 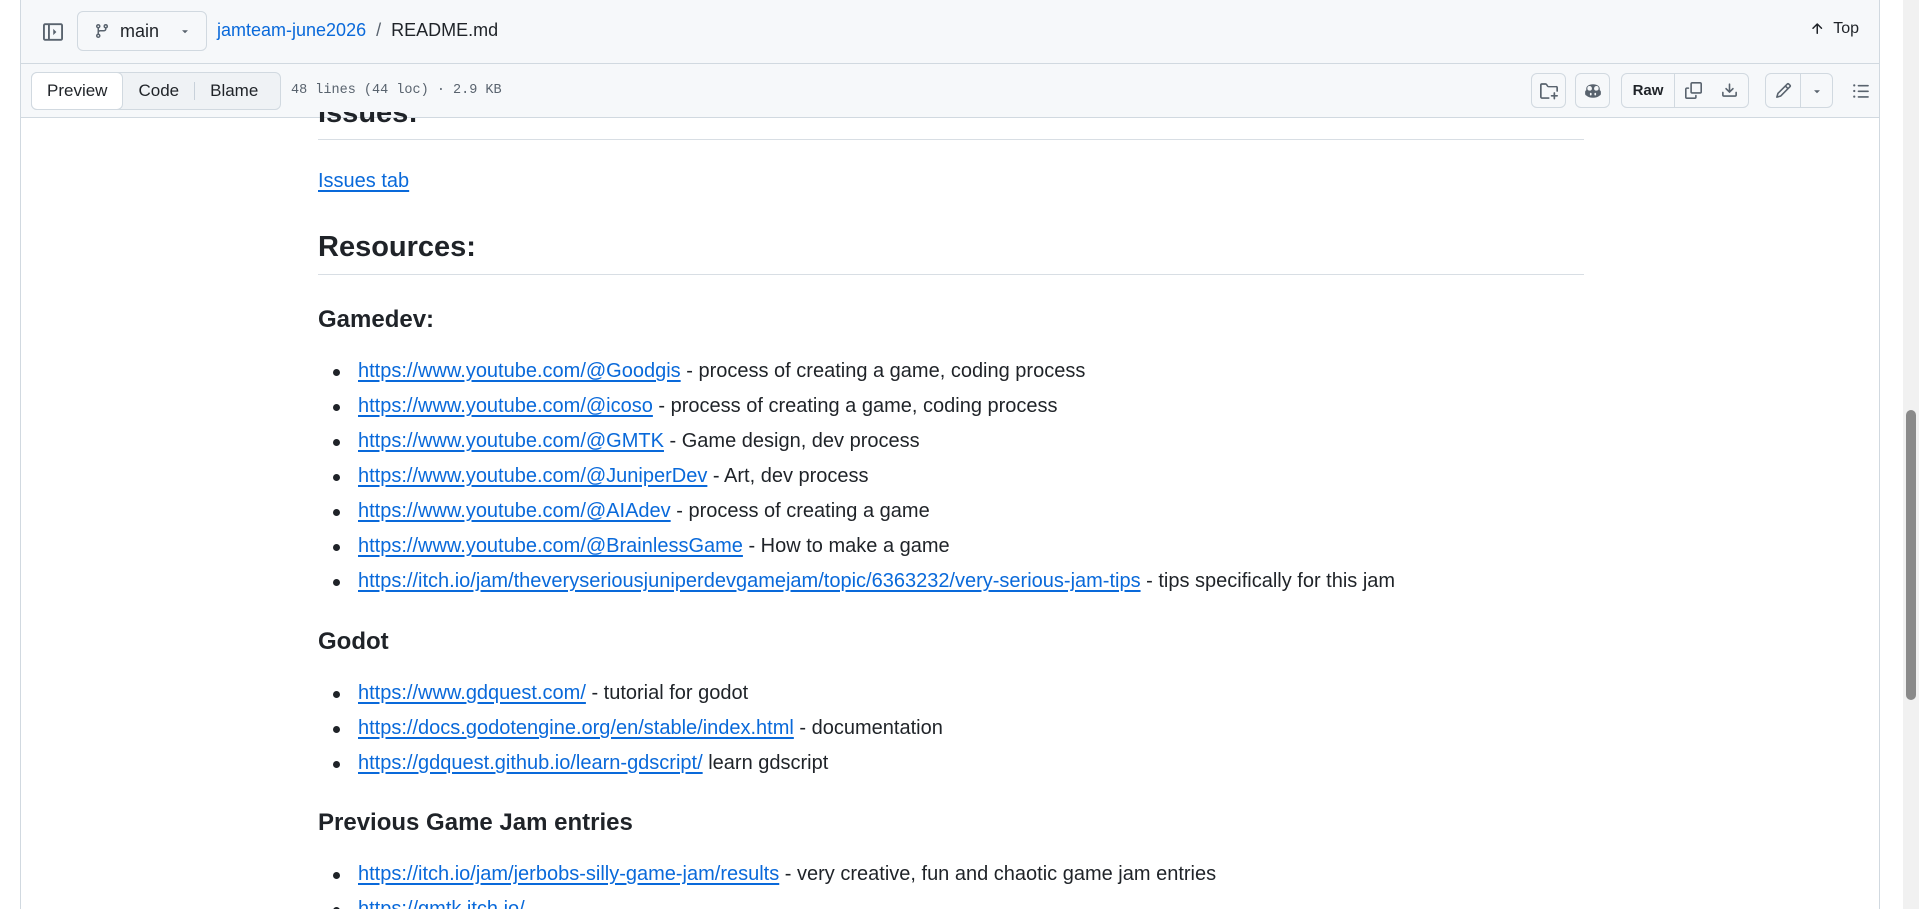 I want to click on link-description: - tutorial for godot, so click(x=667, y=693).